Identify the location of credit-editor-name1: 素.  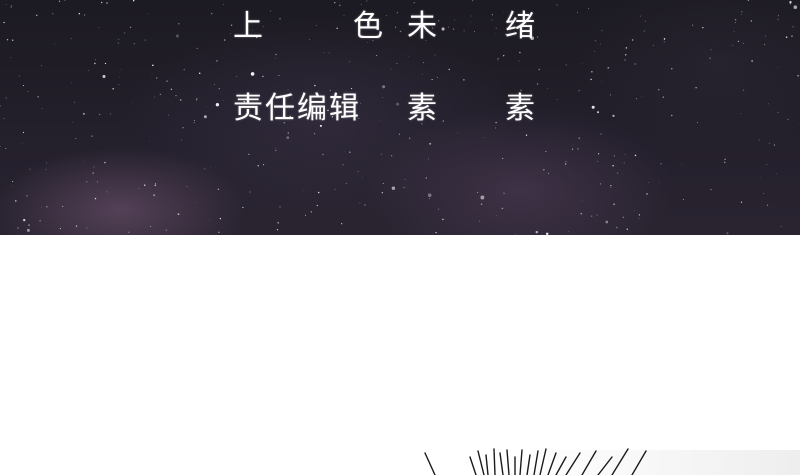
(422, 108).